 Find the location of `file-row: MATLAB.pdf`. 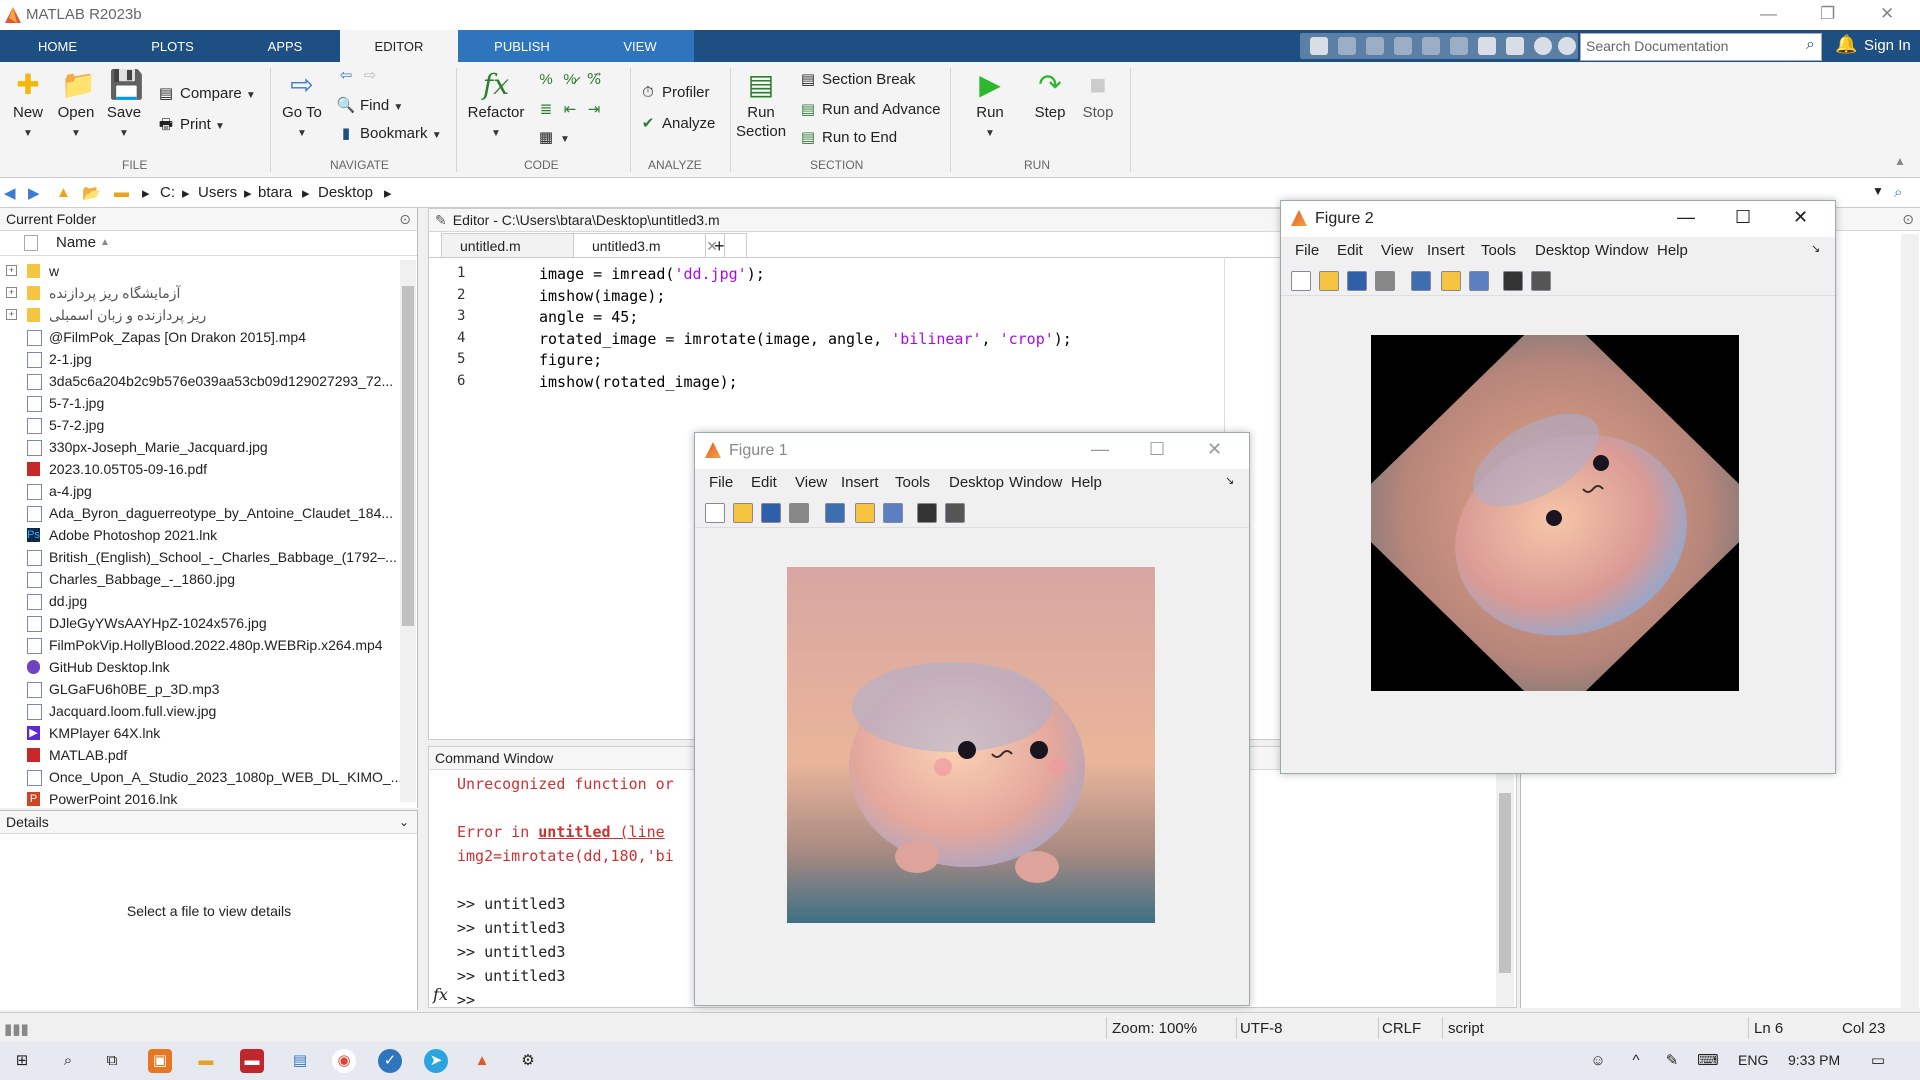

file-row: MATLAB.pdf is located at coordinates (200, 755).